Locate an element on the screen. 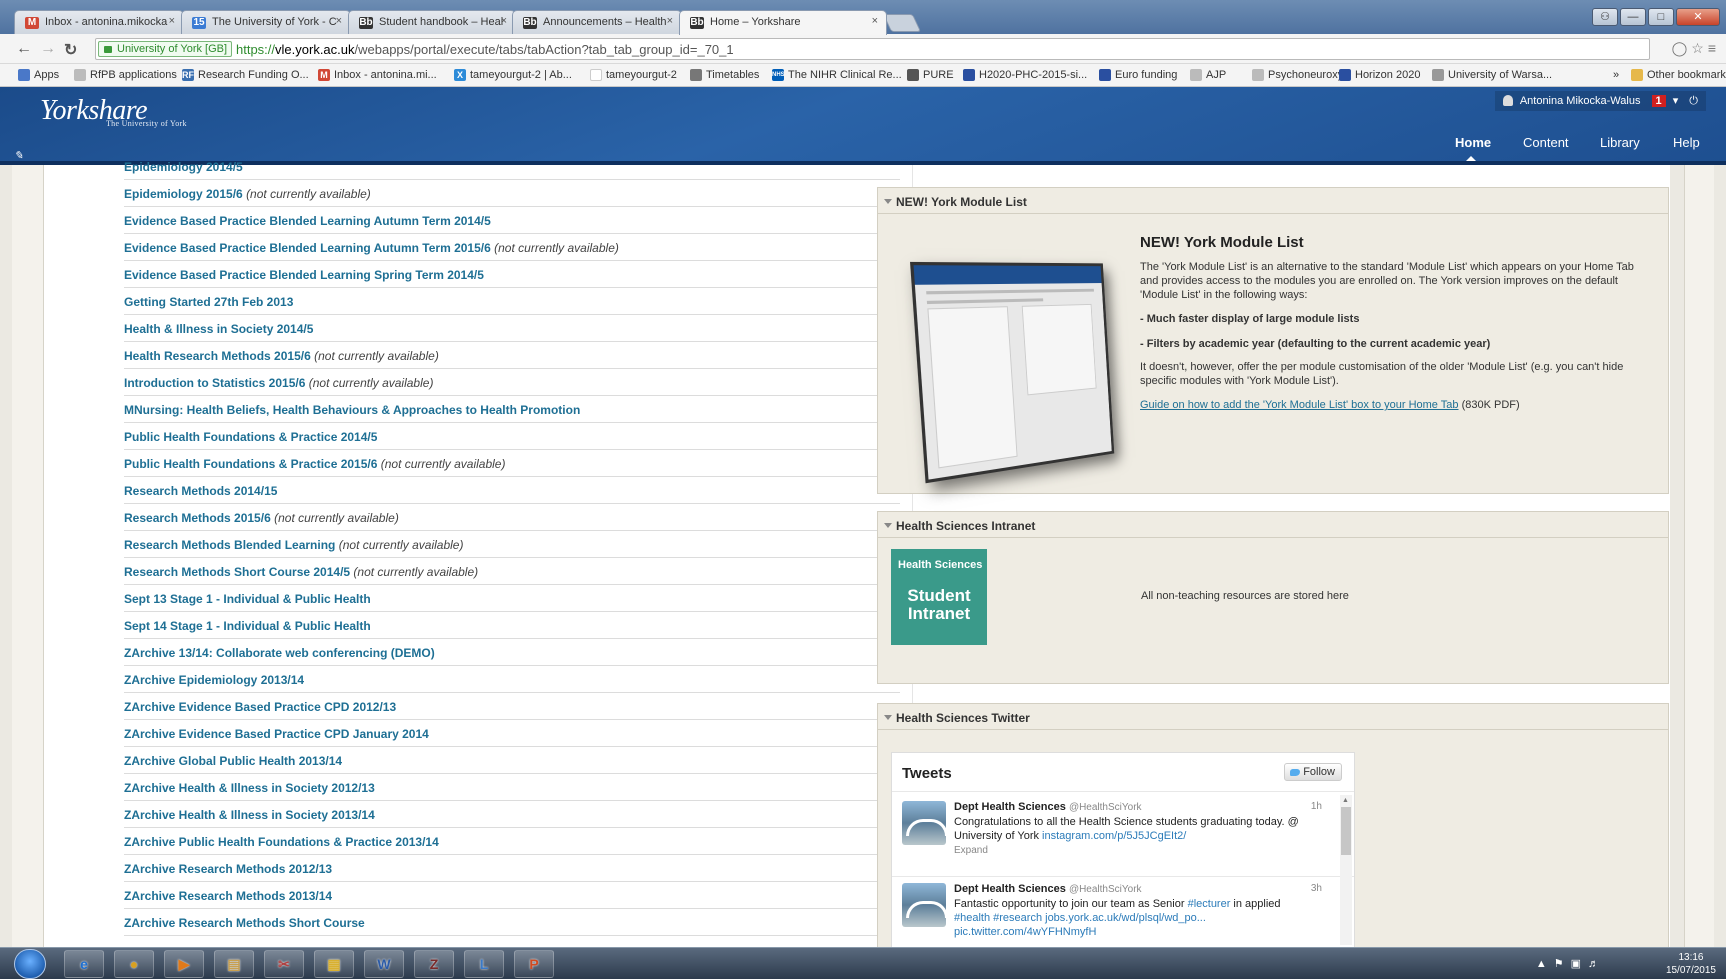  bookmark-item: Psychoneuroxy is located at coordinates (1297, 75).